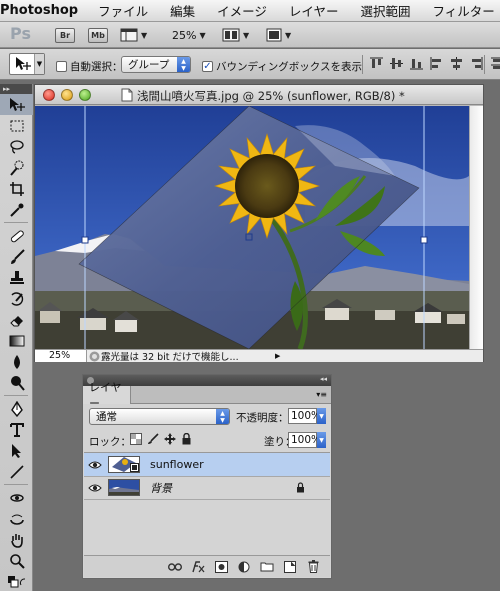  What do you see at coordinates (186, 440) in the screenshot?
I see `lock-all-icon` at bounding box center [186, 440].